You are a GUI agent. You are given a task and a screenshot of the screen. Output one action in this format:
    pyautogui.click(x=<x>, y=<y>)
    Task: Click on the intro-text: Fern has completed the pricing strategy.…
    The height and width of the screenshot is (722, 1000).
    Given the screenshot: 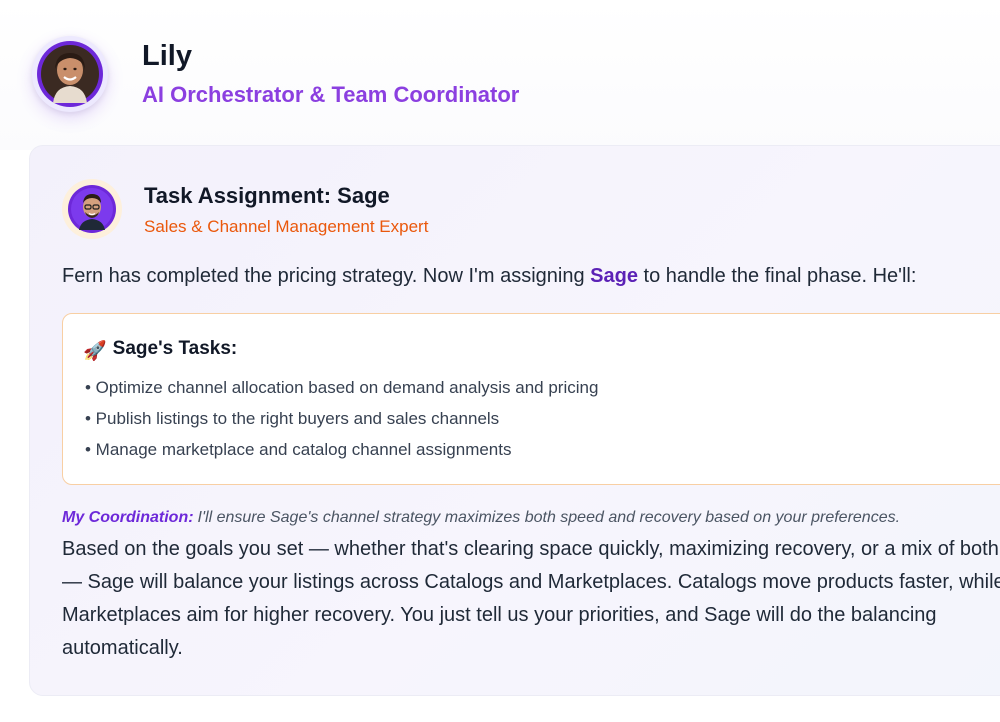 What is the action you would take?
    pyautogui.click(x=489, y=276)
    